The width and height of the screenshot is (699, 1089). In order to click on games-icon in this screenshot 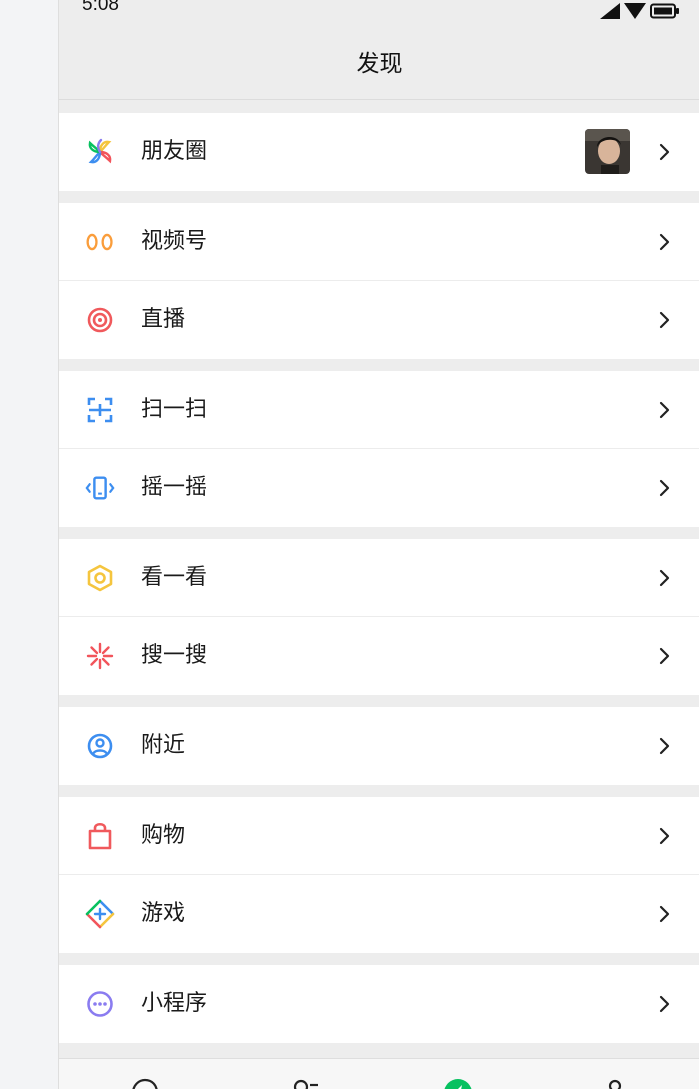, I will do `click(100, 914)`.